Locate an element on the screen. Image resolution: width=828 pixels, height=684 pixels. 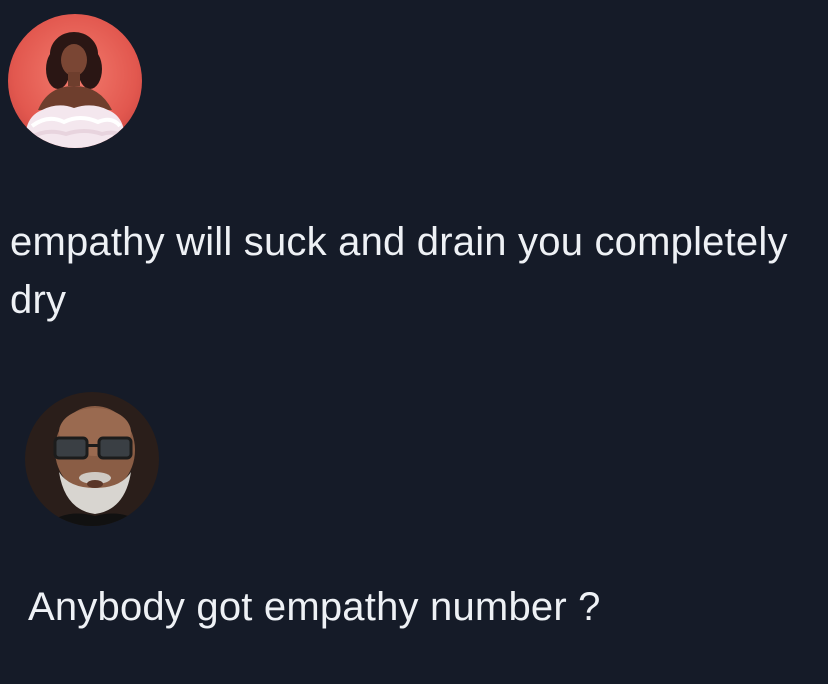
tweet-text: Anybody got empathy number ? is located at coordinates (314, 607).